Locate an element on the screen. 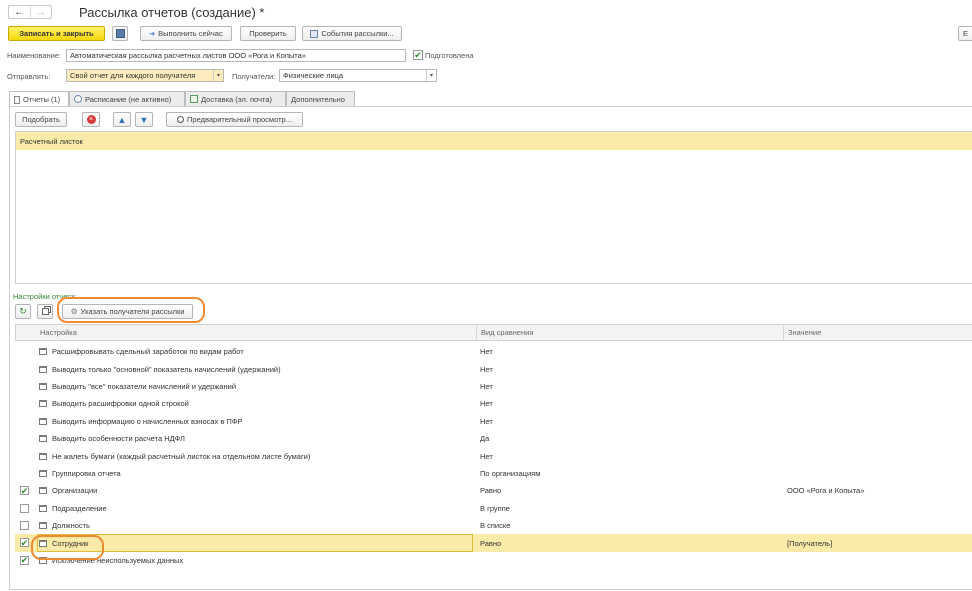 Image resolution: width=972 pixels, height=591 pixels. setting-name: Должность is located at coordinates (71, 526).